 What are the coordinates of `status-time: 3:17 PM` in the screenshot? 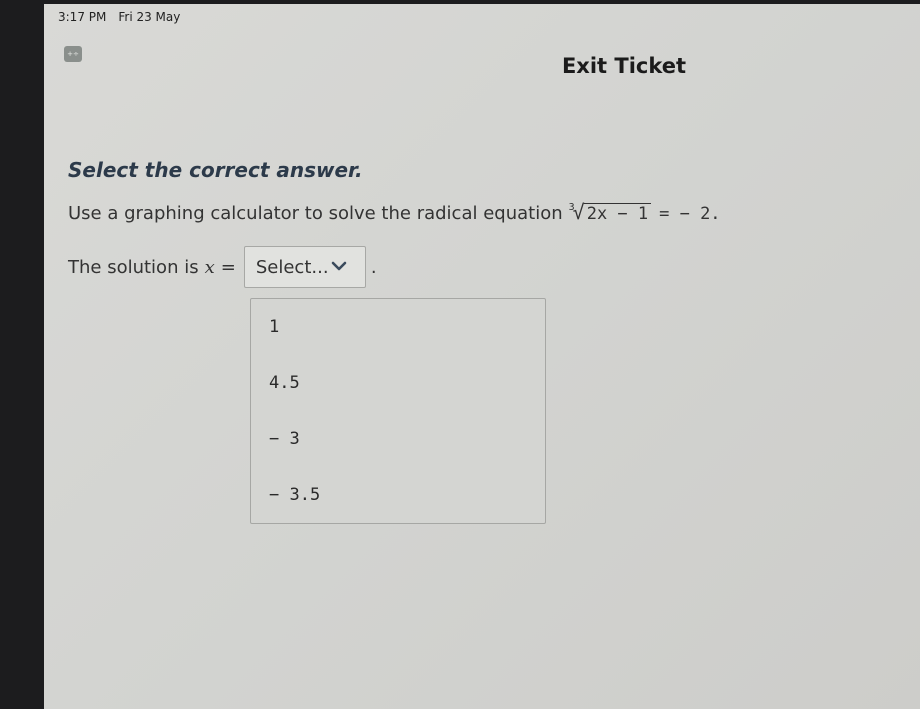 It's located at (82, 17).